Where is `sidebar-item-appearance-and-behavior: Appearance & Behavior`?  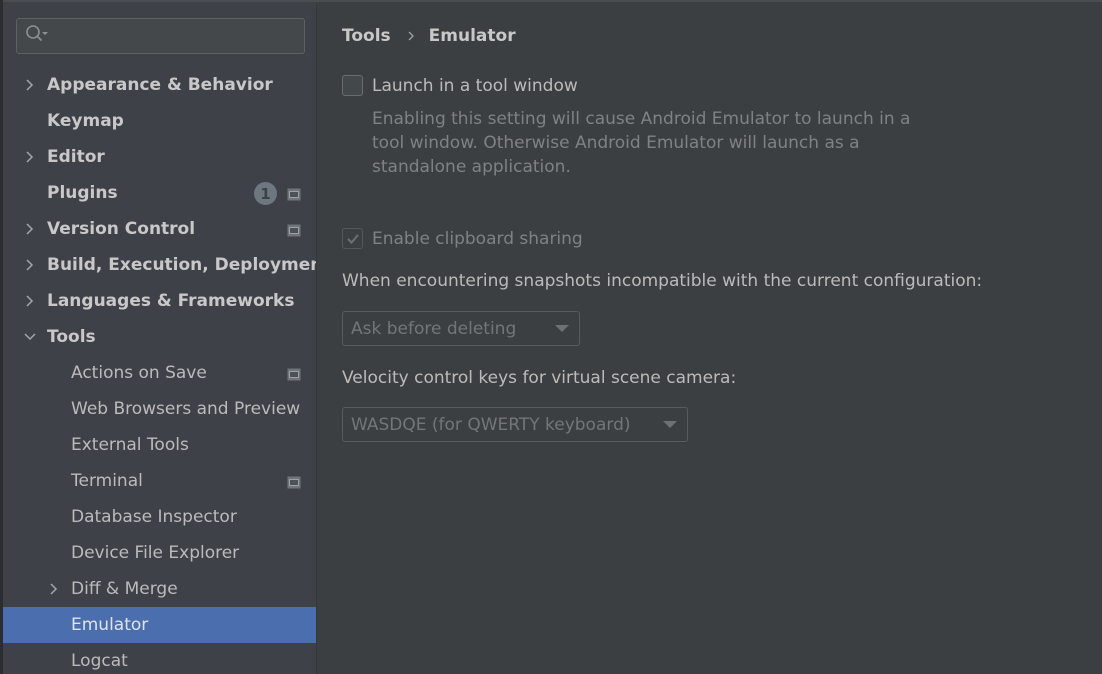 sidebar-item-appearance-and-behavior: Appearance & Behavior is located at coordinates (159, 85).